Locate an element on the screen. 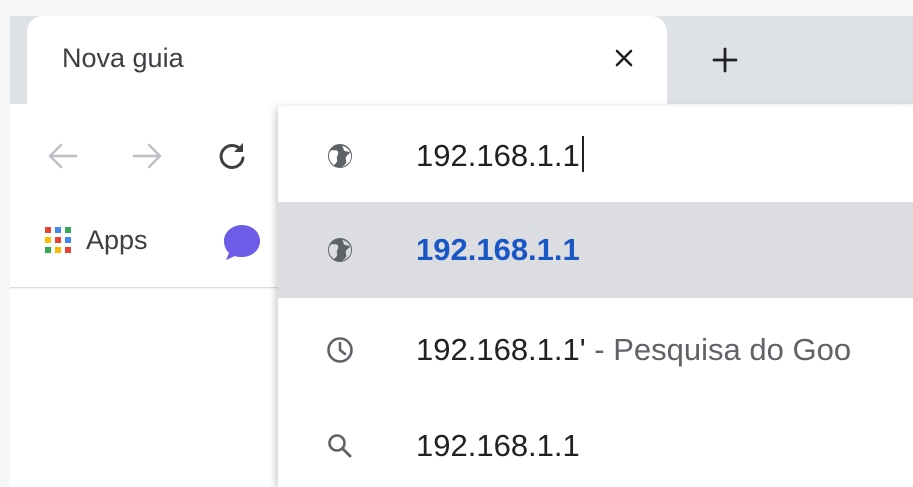 The height and width of the screenshot is (487, 913). back-button is located at coordinates (62, 156).